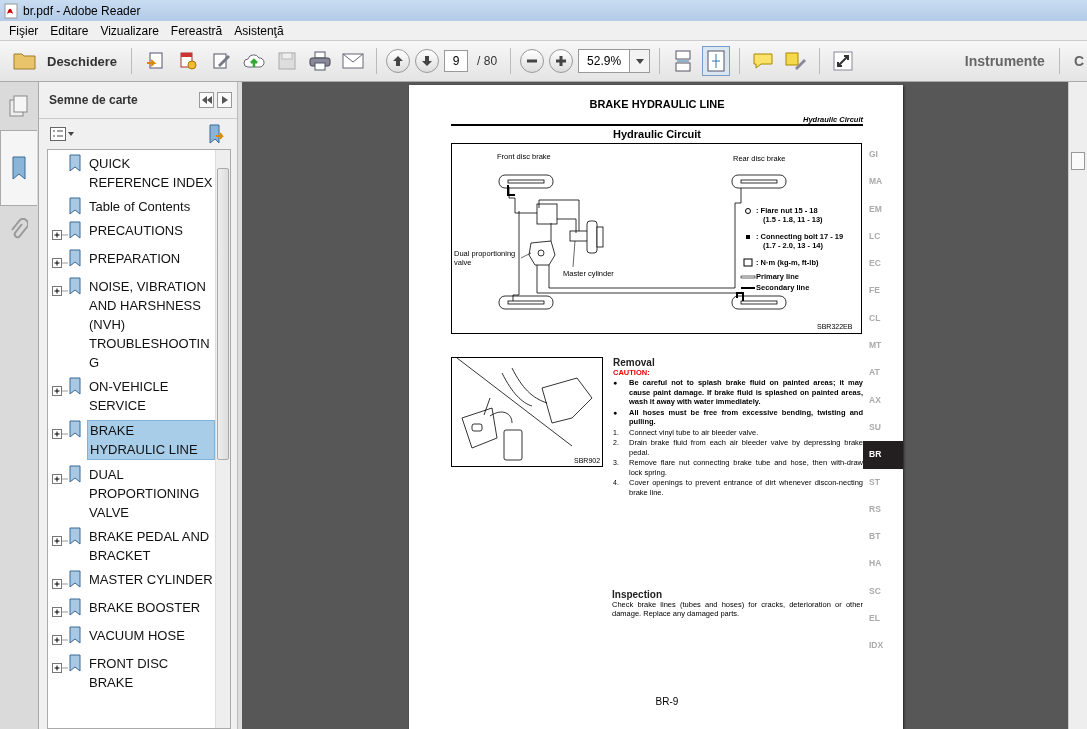 The image size is (1087, 729). I want to click on bookmark-item: ON-VEHICLE SERVICE, so click(151, 396).